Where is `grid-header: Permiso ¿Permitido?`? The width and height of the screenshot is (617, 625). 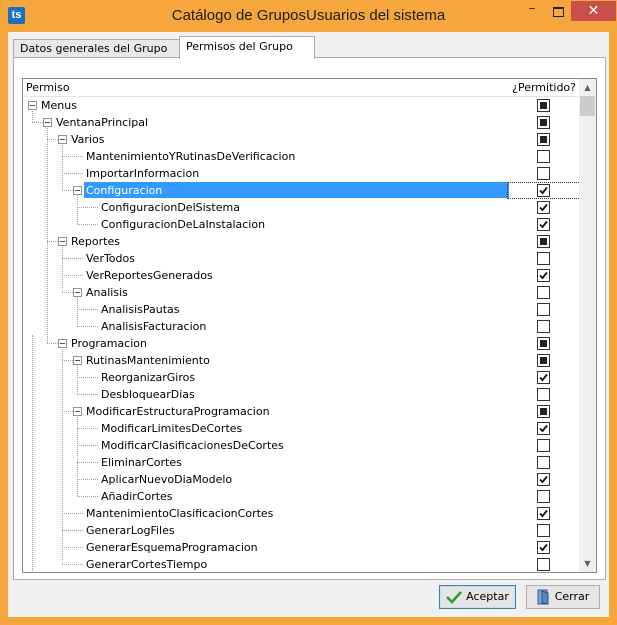
grid-header: Permiso ¿Permitido? is located at coordinates (301, 88).